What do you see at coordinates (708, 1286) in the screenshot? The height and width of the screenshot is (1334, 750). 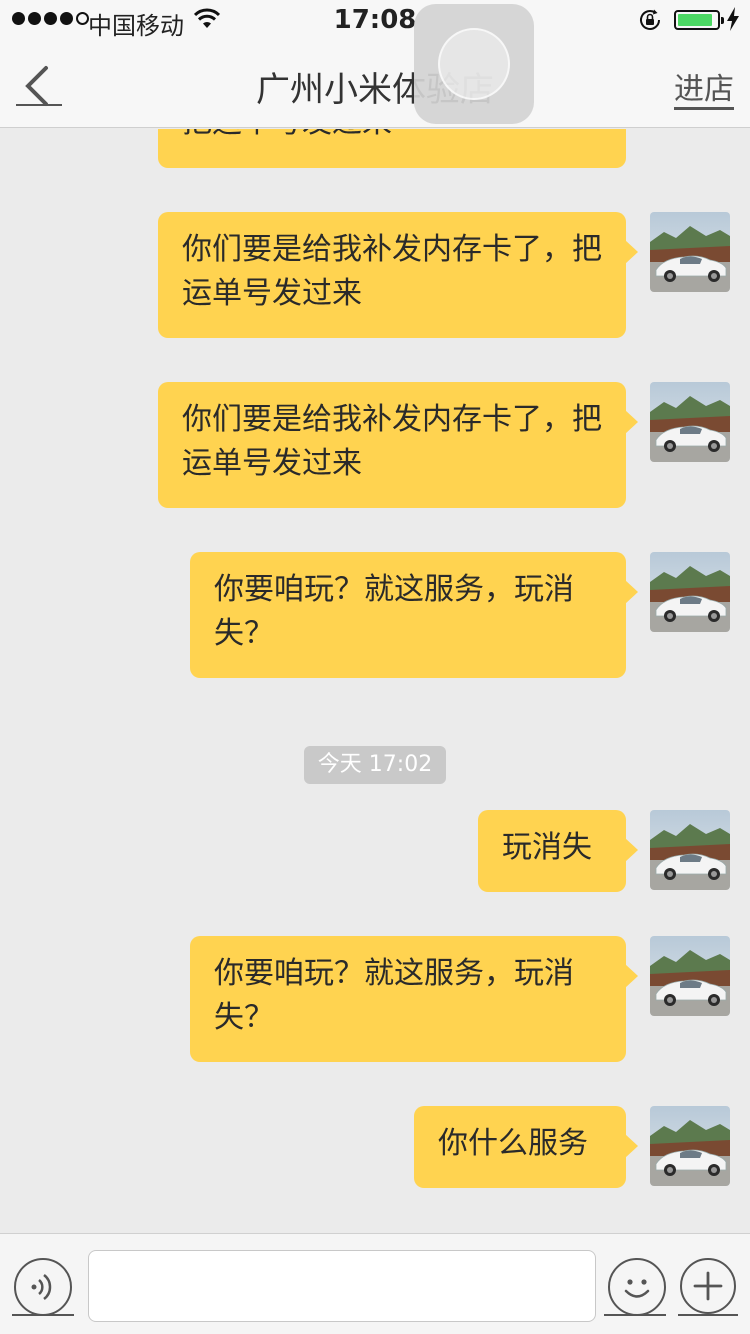 I see `plus-icon` at bounding box center [708, 1286].